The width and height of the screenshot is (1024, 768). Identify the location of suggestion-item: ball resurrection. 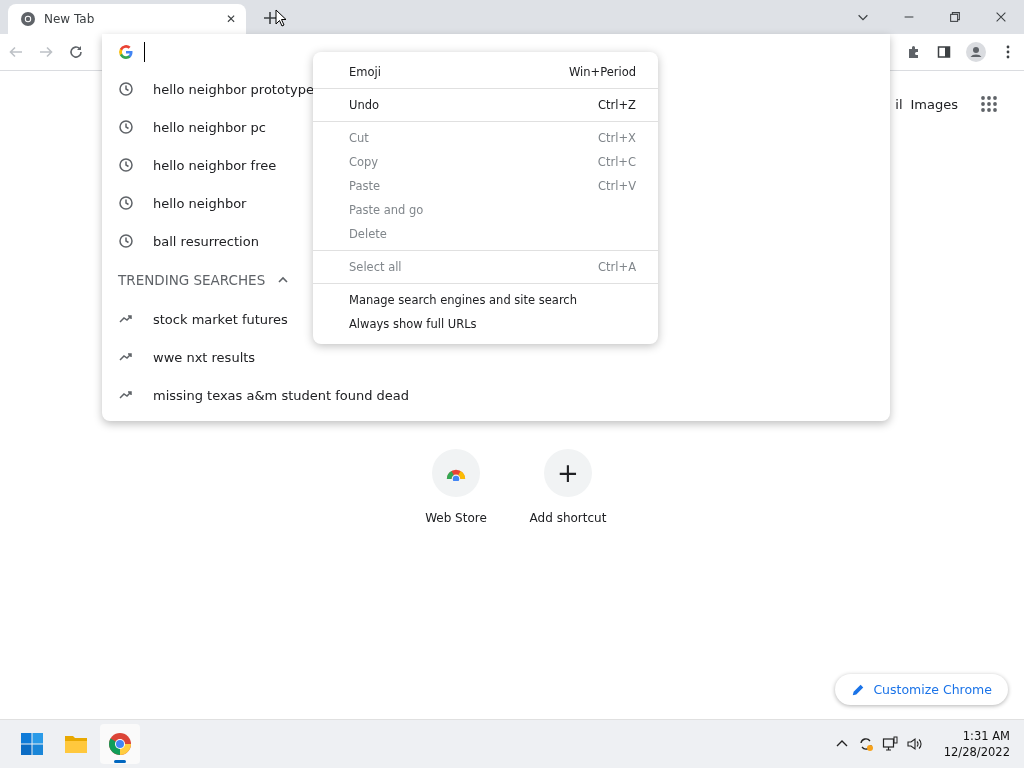
(182, 241).